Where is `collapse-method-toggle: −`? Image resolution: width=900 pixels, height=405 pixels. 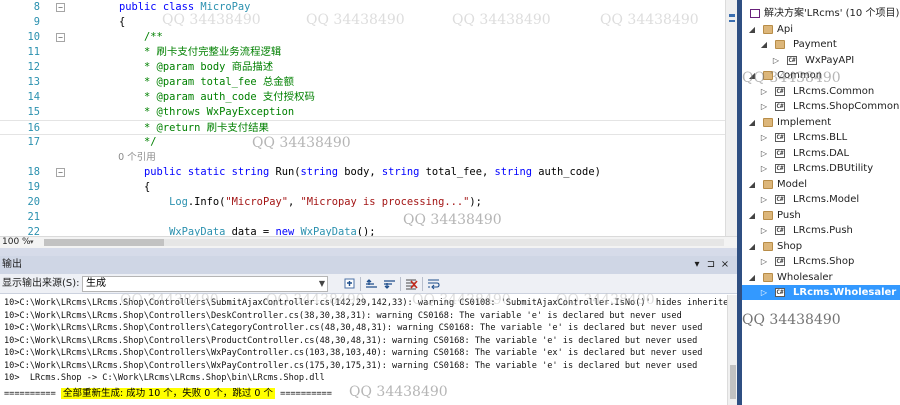 collapse-method-toggle: − is located at coordinates (60, 172).